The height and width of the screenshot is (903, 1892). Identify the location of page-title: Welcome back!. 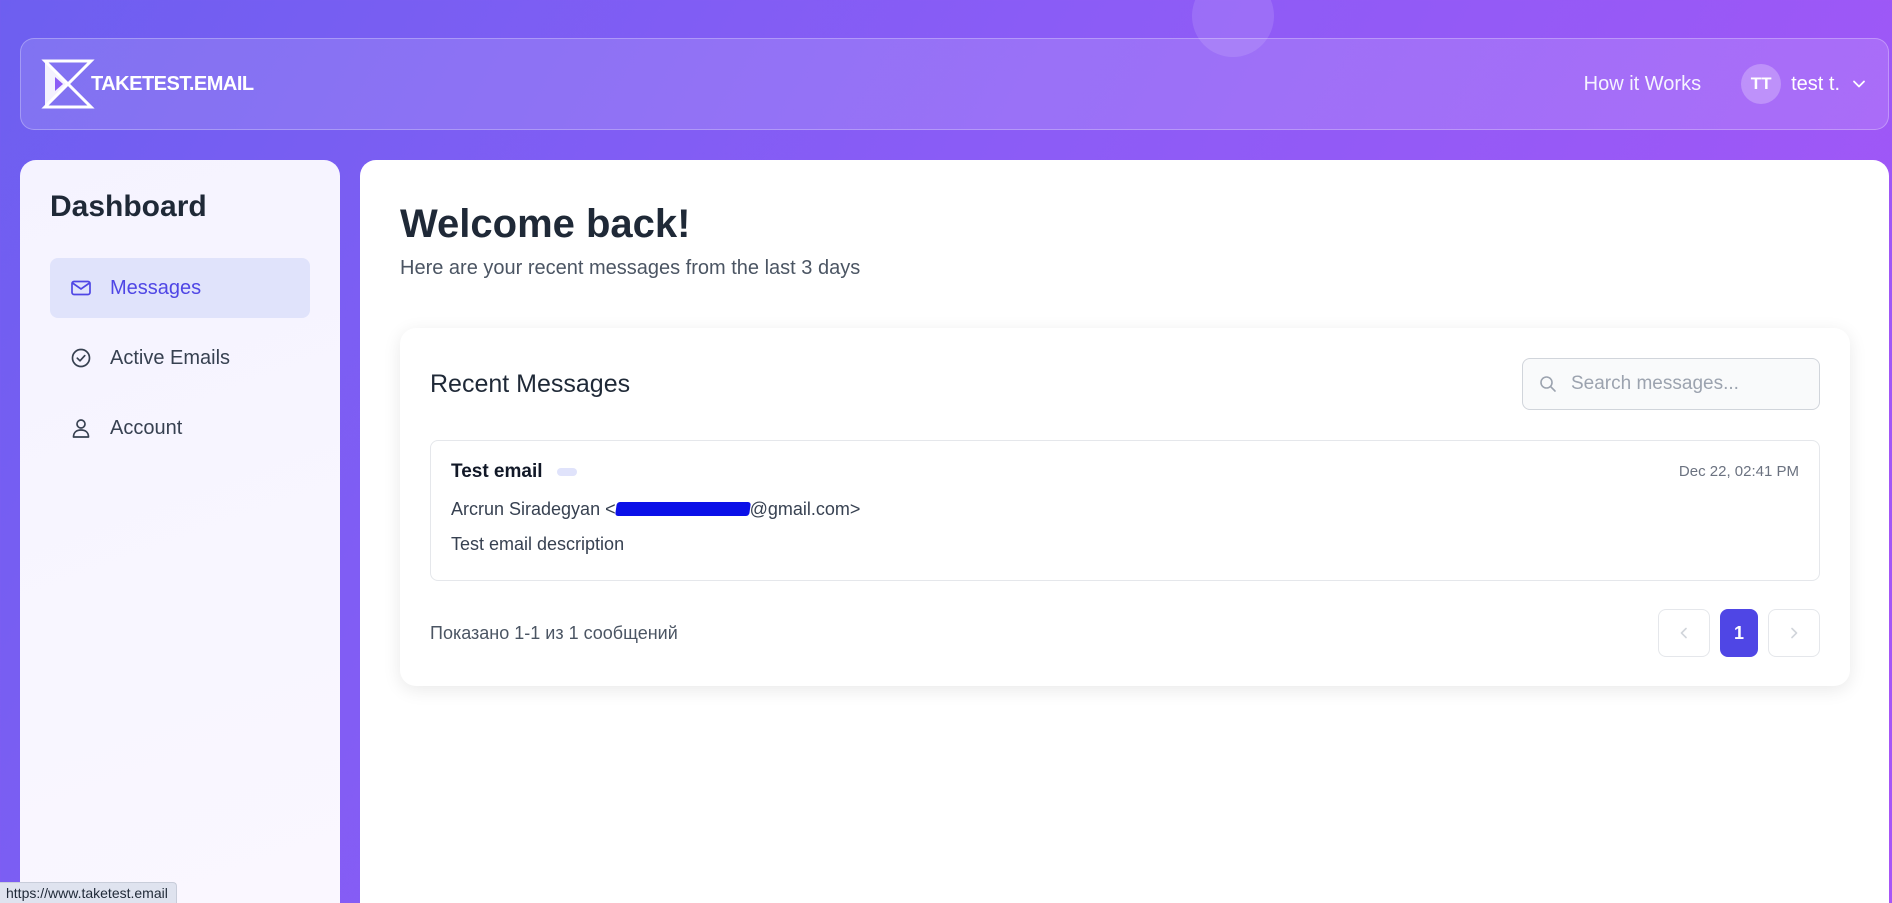
(545, 224).